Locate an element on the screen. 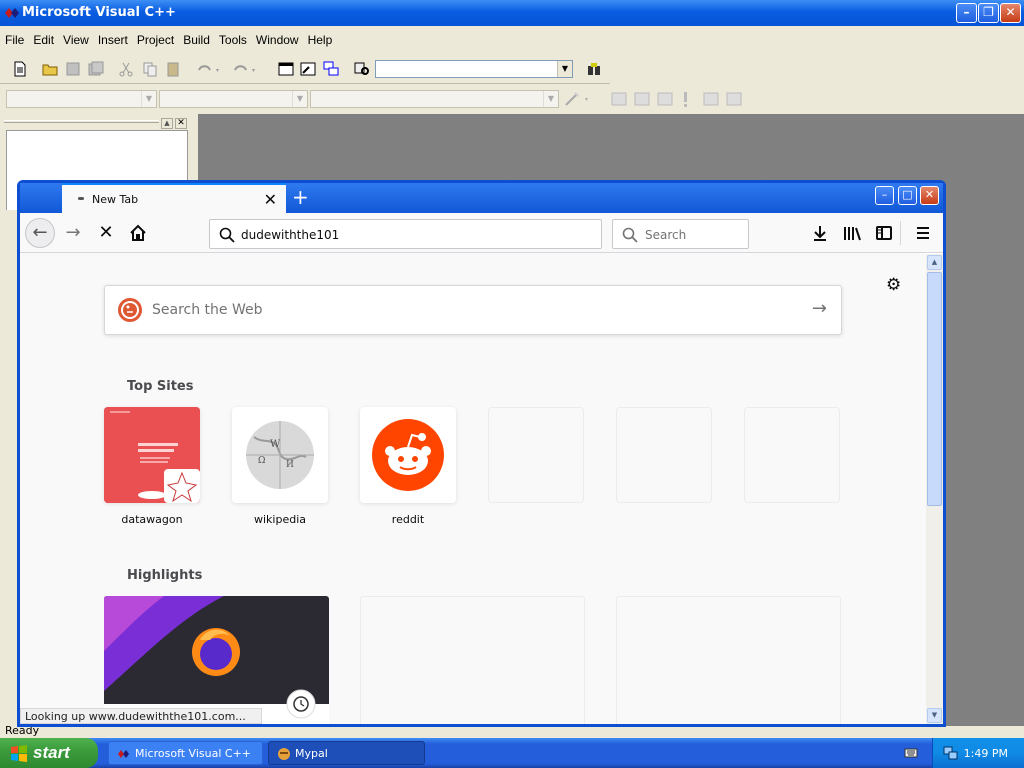  members-combo: ▼ is located at coordinates (434, 99).